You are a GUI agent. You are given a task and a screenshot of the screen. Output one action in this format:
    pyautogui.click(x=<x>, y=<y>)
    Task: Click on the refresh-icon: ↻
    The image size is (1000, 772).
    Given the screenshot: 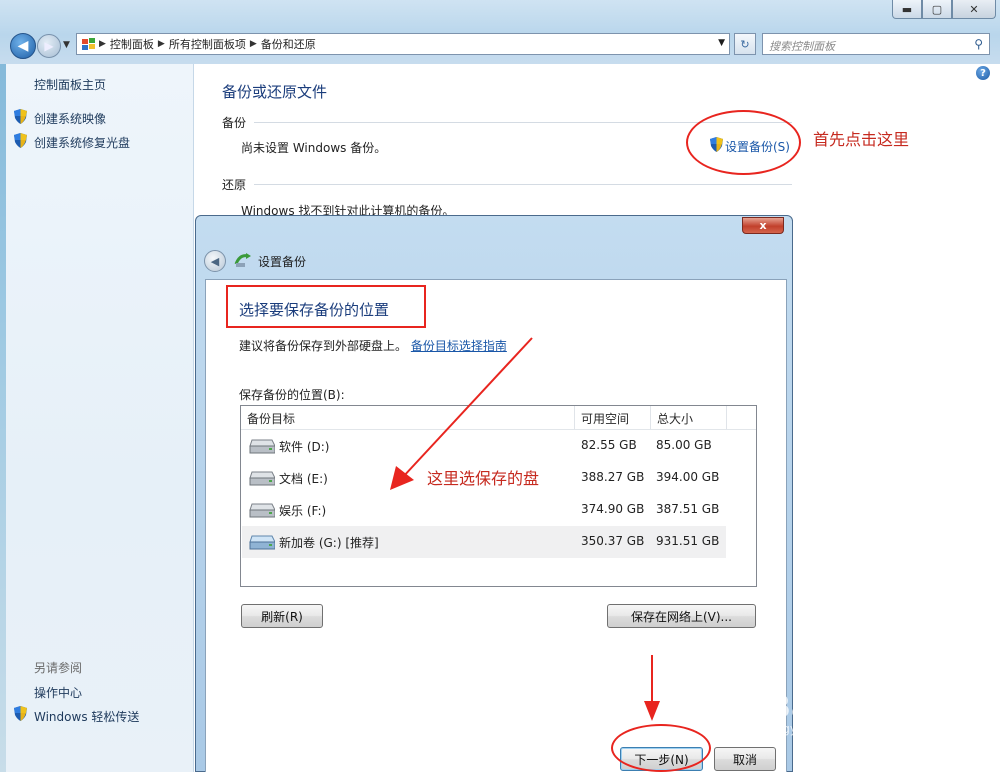 What is the action you would take?
    pyautogui.click(x=745, y=44)
    